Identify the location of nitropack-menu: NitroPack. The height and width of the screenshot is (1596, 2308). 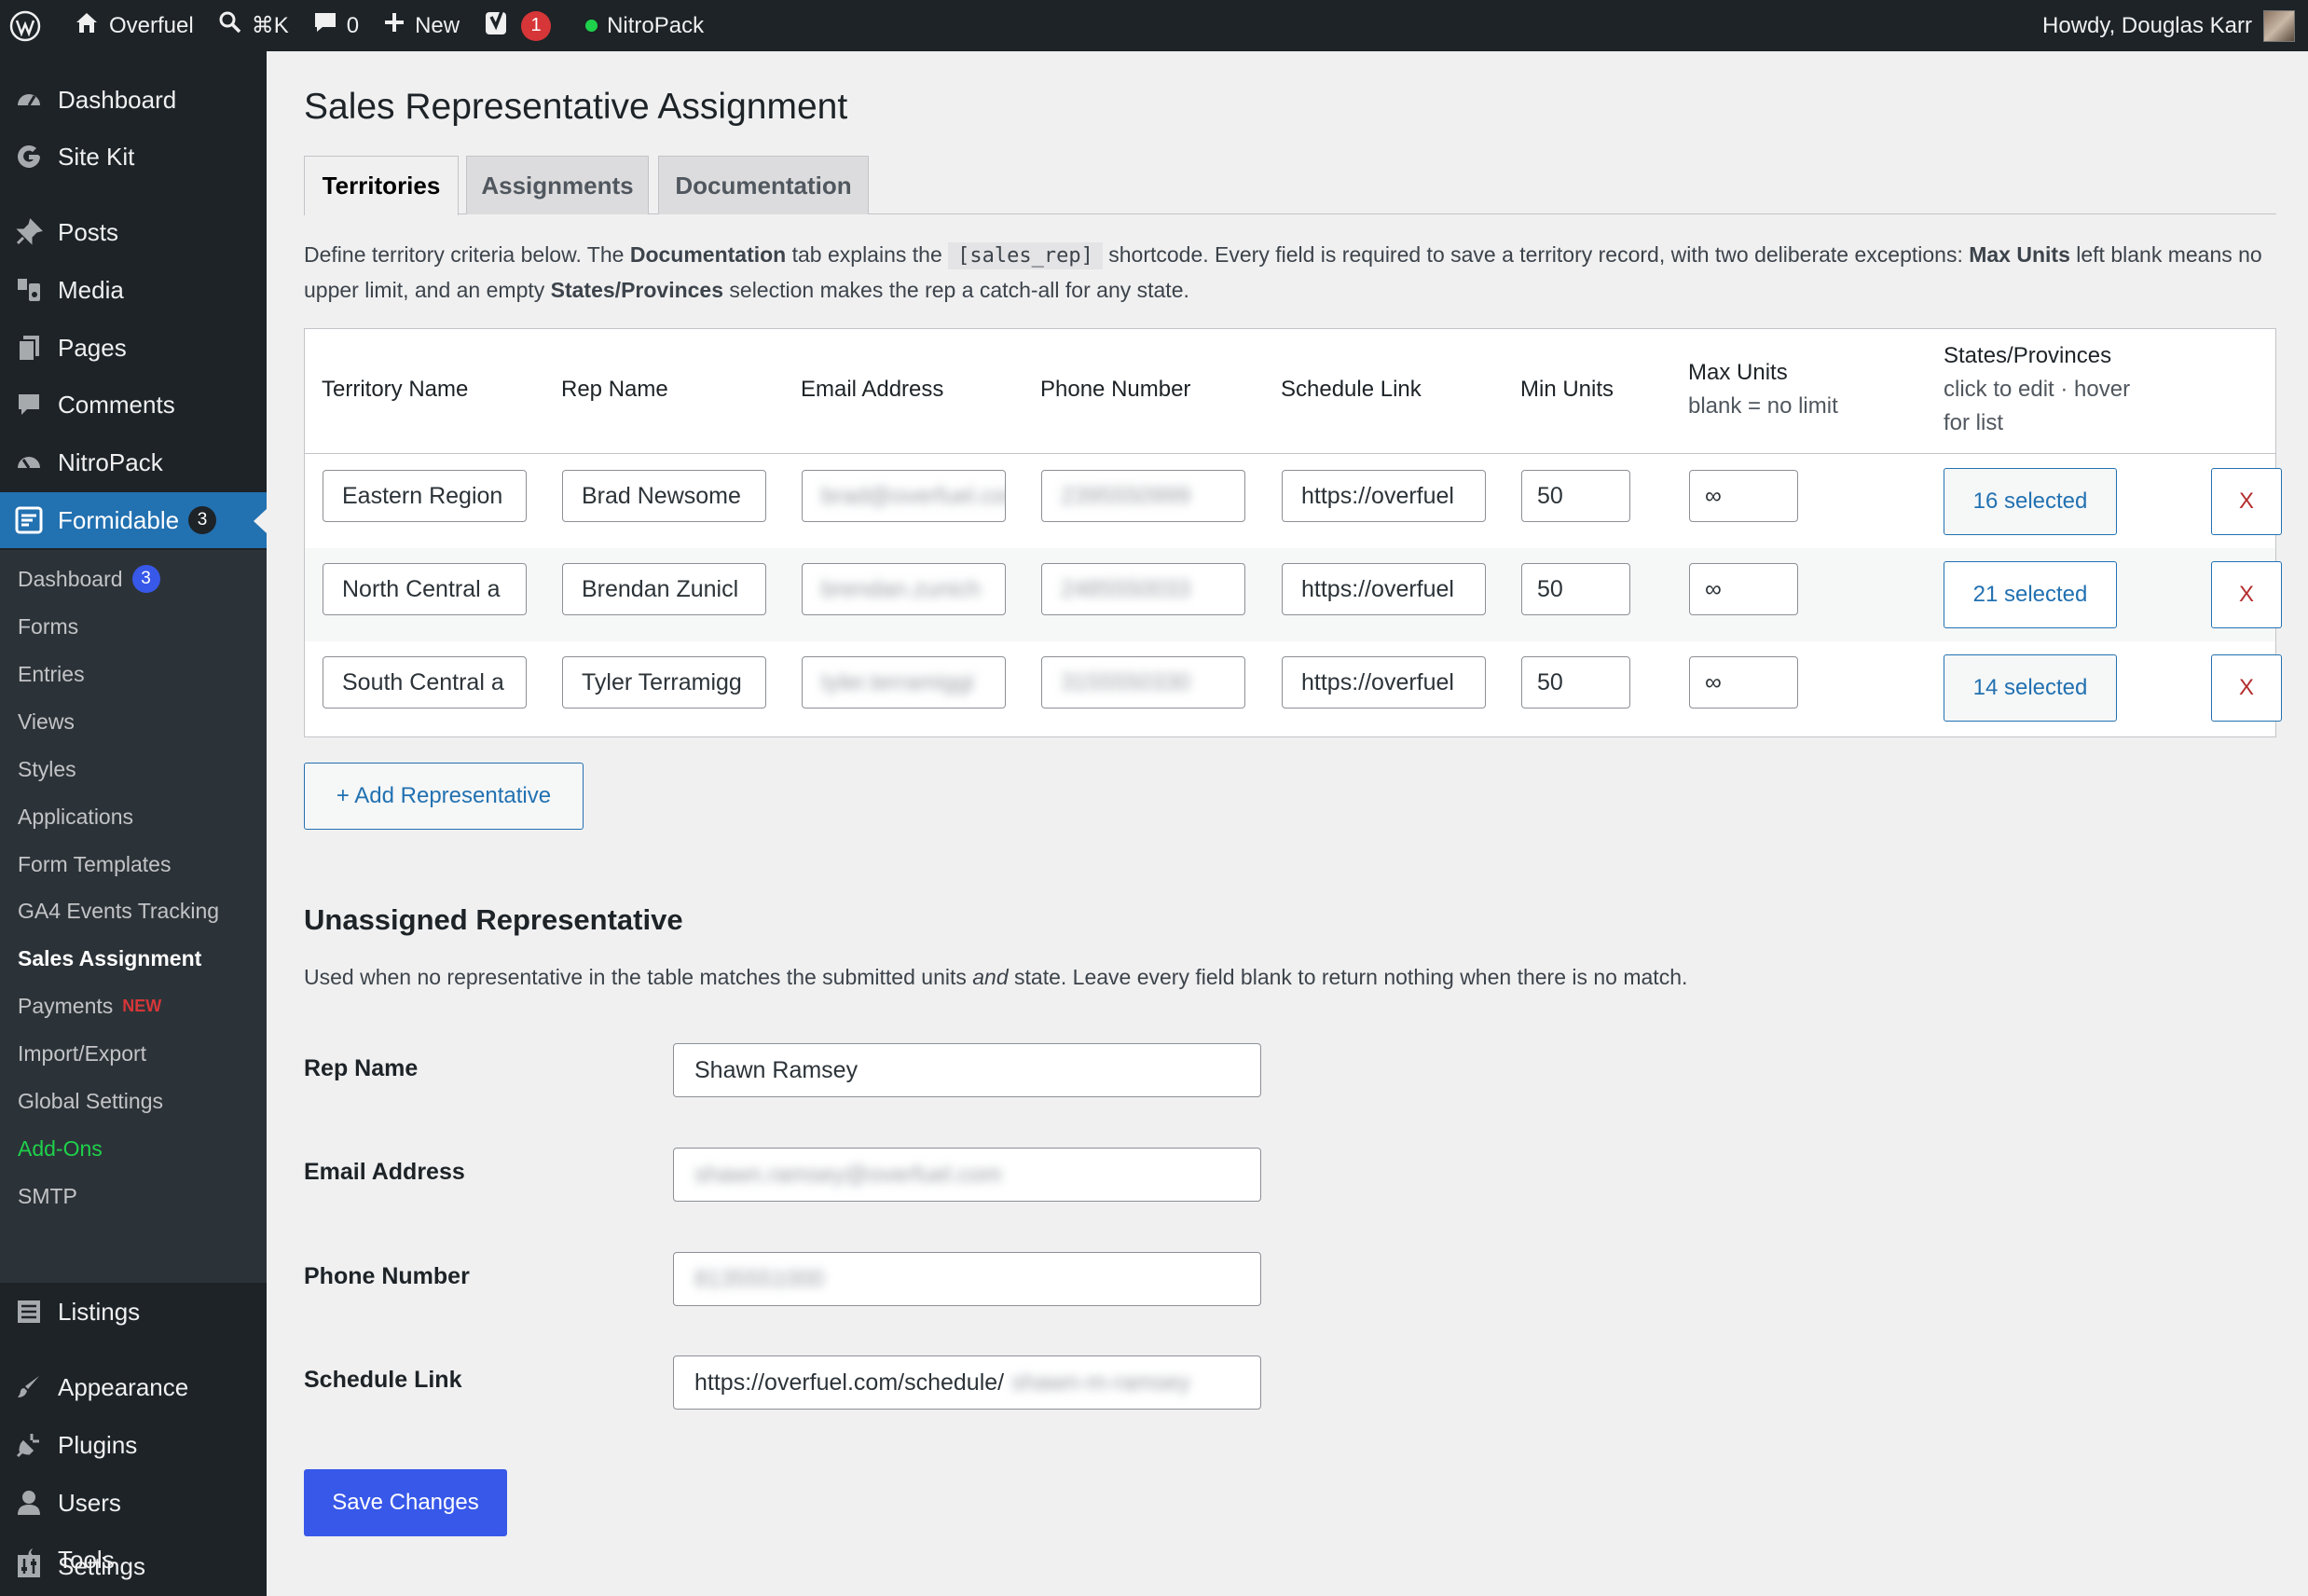
(640, 25).